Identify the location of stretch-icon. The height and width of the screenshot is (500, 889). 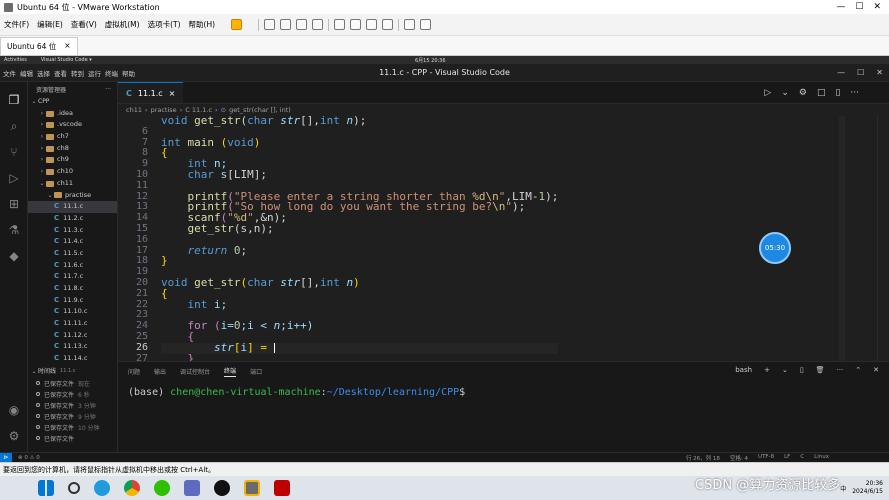
(426, 24).